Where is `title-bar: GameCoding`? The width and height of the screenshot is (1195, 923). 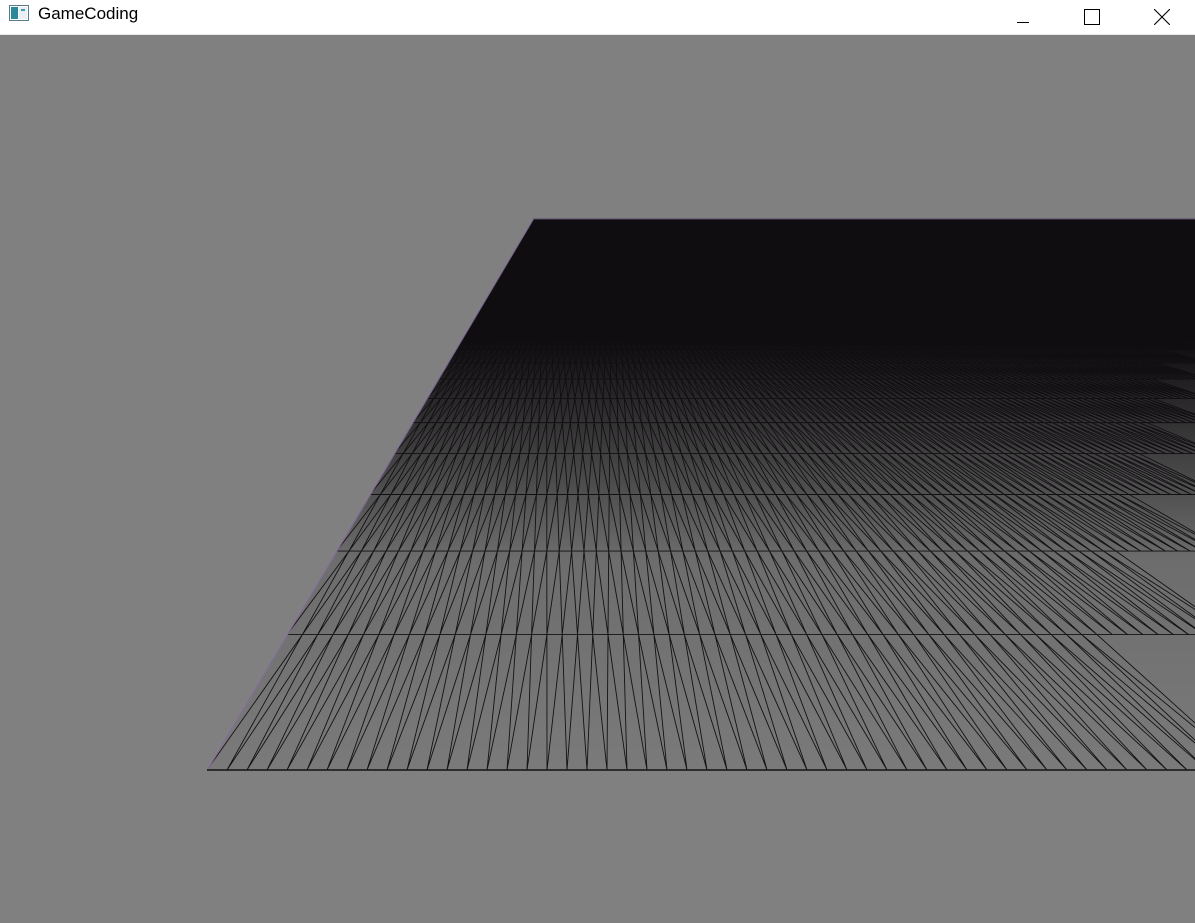
title-bar: GameCoding is located at coordinates (597, 17).